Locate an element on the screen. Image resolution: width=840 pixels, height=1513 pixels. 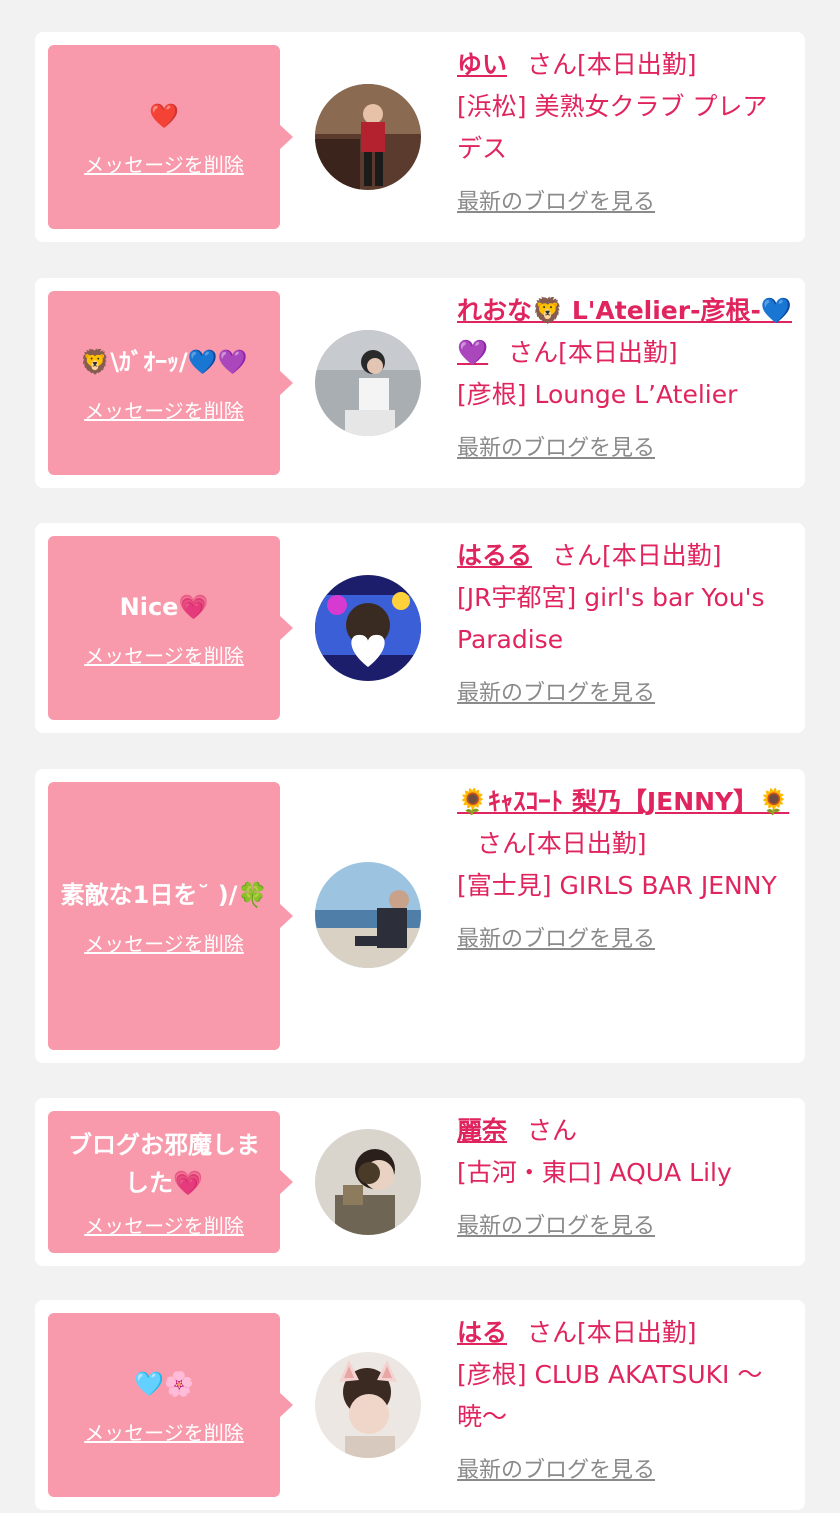
shop-name: [彦根] Lounge L’Atelier is located at coordinates (597, 394).